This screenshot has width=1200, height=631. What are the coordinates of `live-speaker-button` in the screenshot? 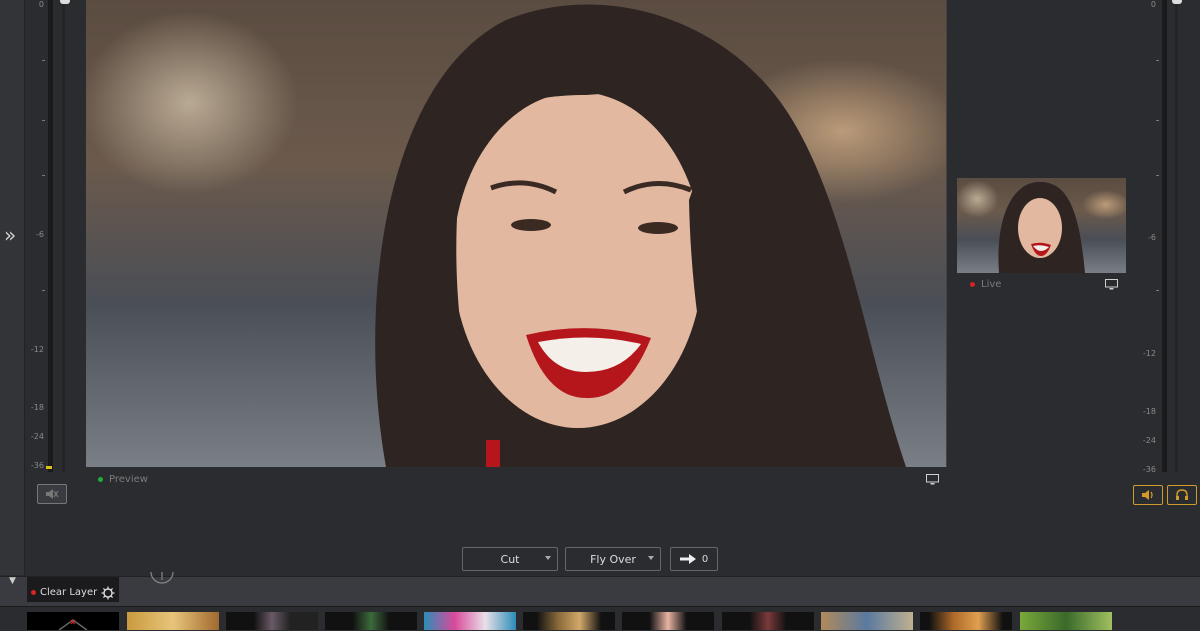 It's located at (1148, 495).